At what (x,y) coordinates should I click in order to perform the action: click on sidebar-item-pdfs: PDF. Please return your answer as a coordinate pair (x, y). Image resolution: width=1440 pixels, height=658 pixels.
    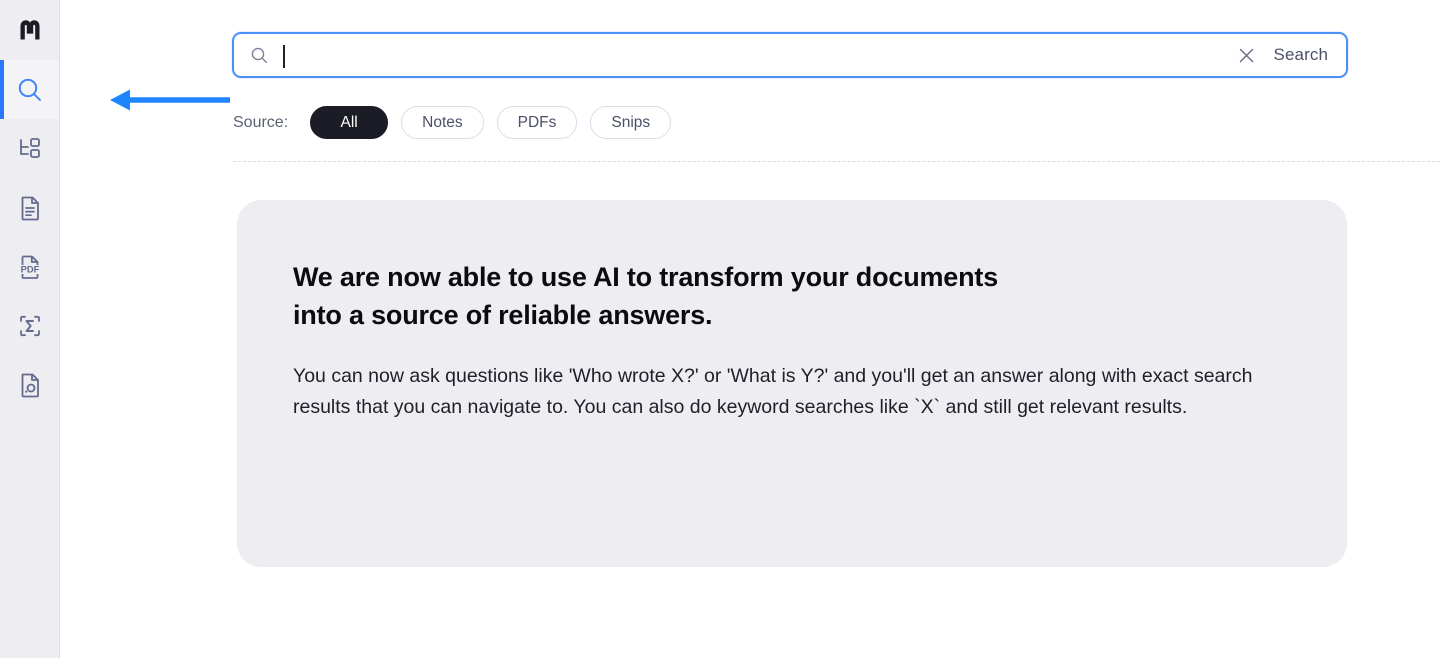
    Looking at the image, I should click on (29, 266).